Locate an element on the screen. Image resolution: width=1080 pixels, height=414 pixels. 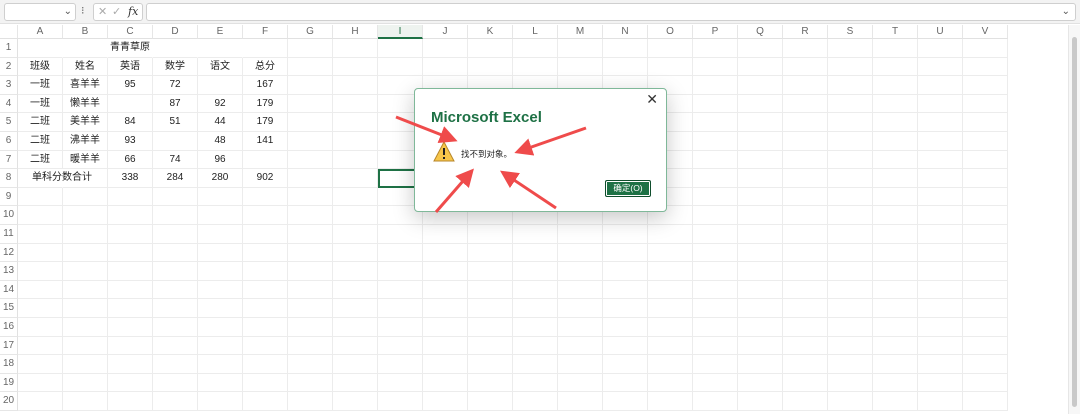
cell-a19 is located at coordinates (40, 383).